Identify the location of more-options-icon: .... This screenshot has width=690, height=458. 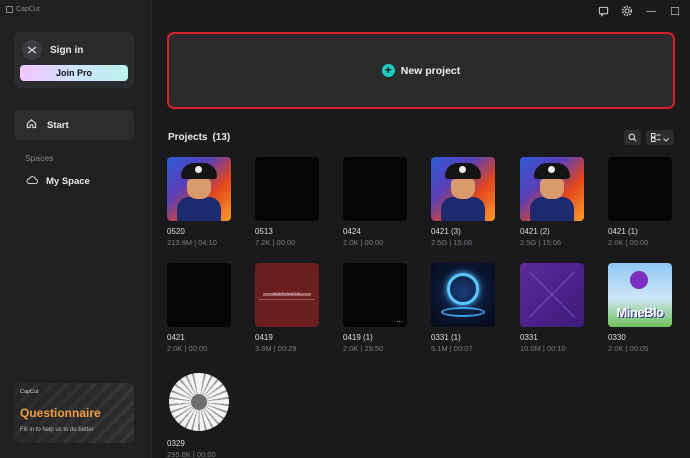
(399, 319).